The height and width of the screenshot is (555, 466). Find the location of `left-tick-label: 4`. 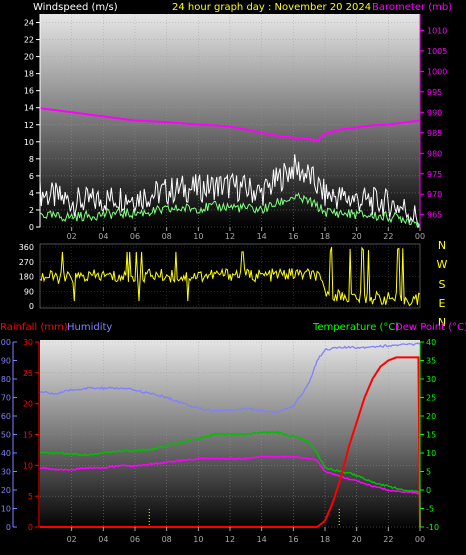

left-tick-label: 4 is located at coordinates (31, 193).